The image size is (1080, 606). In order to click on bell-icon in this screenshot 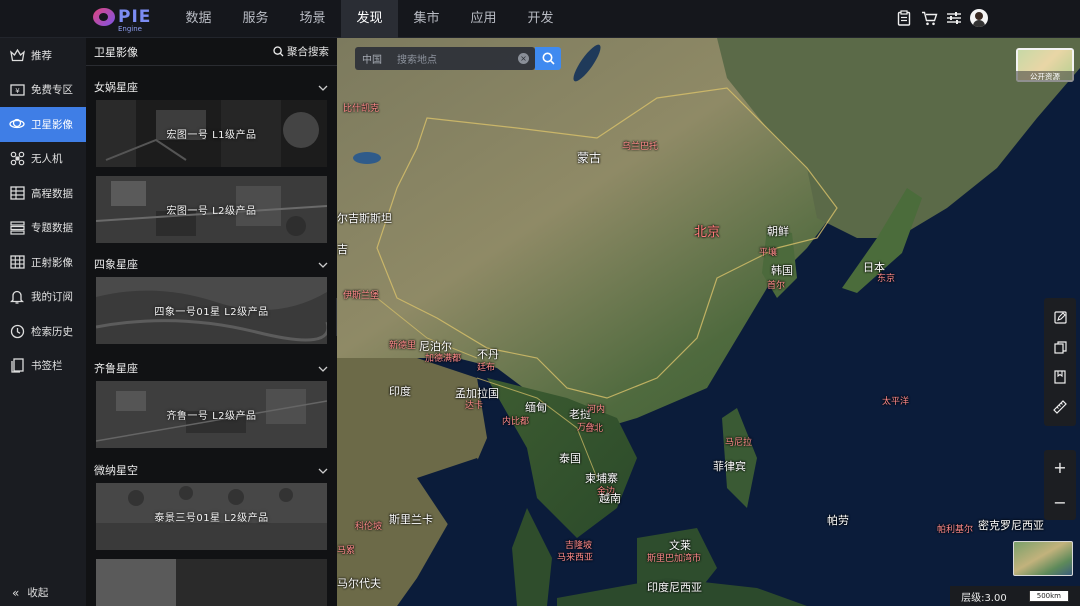, I will do `click(17, 297)`.